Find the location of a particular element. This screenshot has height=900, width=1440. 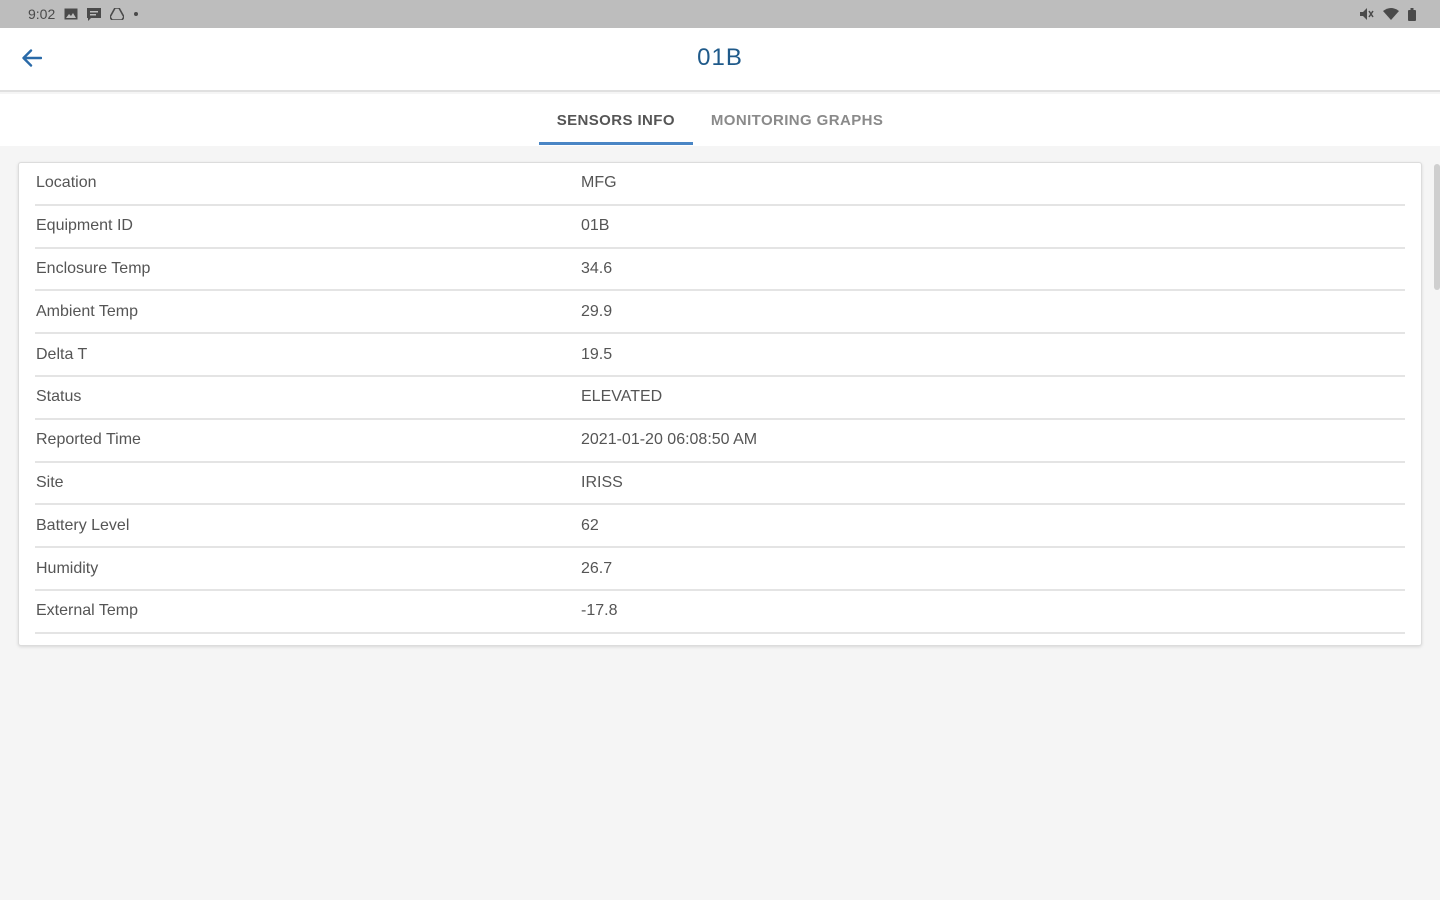

info-row-humidity: Humidity 26.7 is located at coordinates (720, 569).